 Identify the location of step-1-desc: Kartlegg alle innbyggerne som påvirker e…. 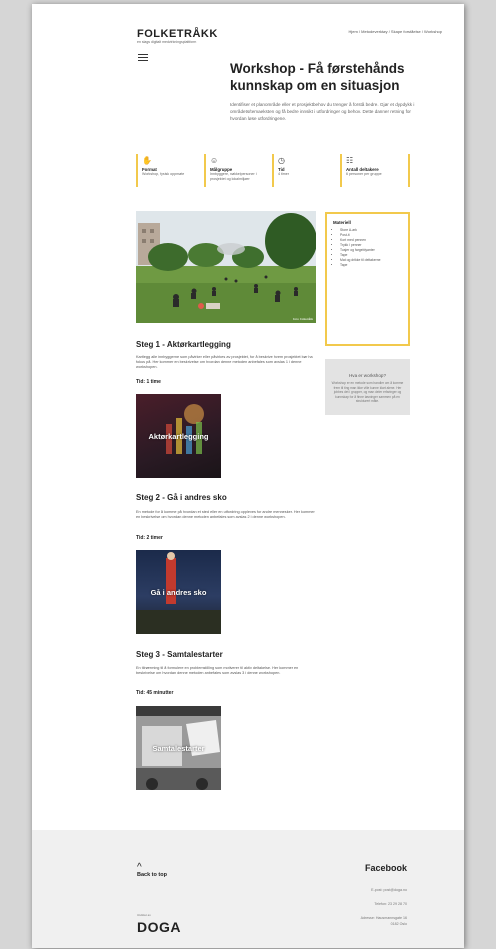
(224, 362).